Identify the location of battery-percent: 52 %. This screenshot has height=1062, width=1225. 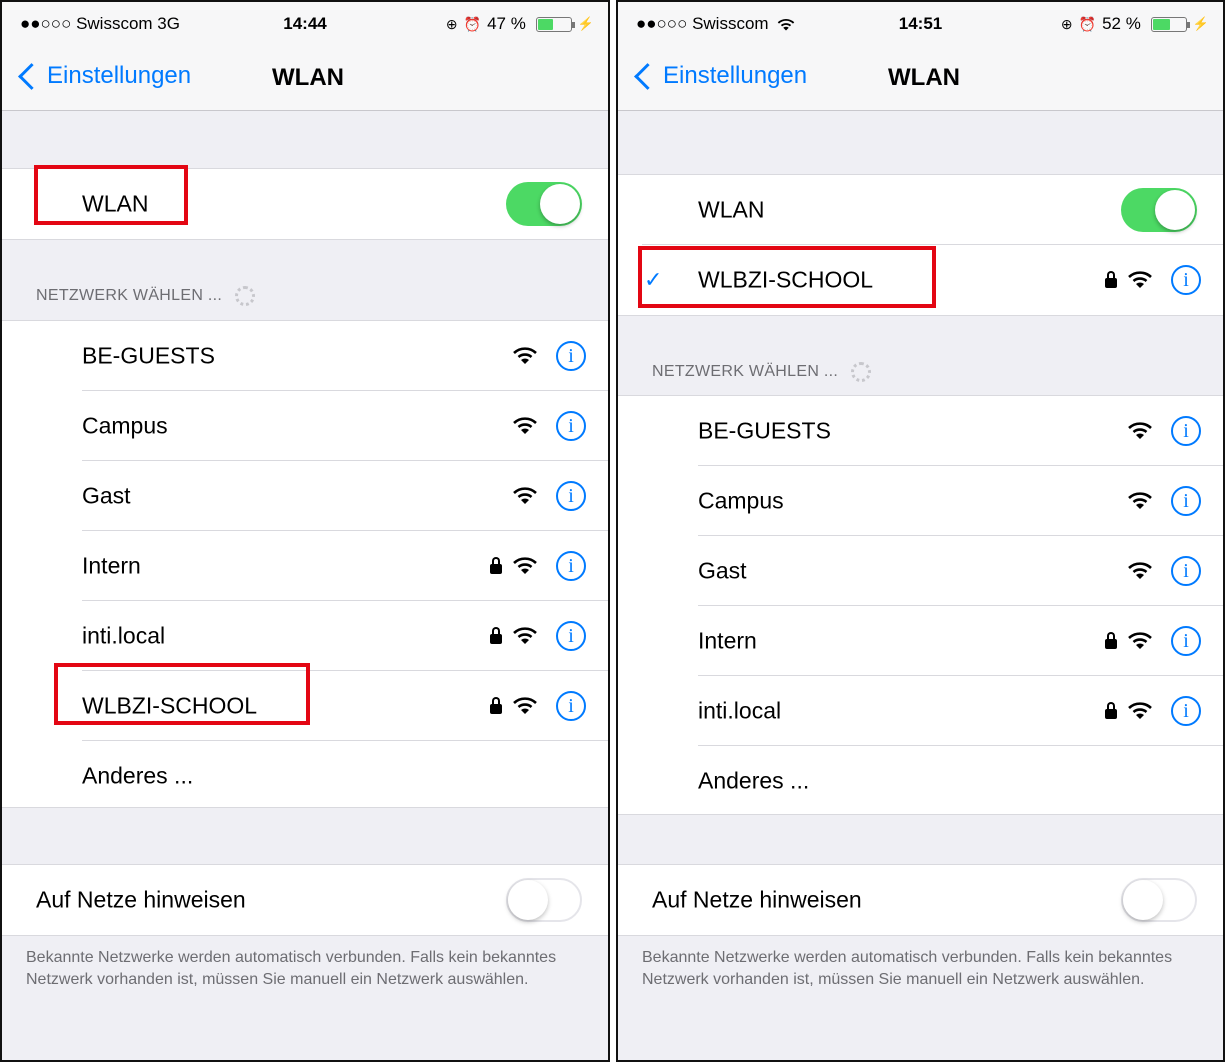
(1121, 23).